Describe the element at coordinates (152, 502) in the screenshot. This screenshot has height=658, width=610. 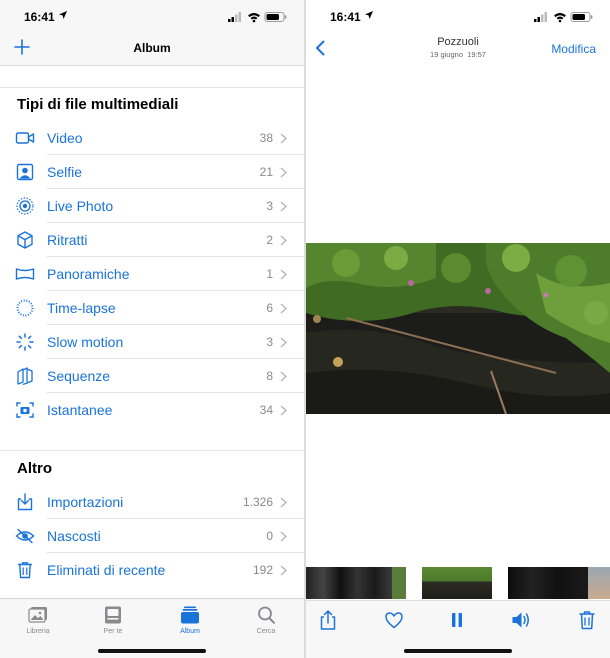
I see `album-row-imports: Importazioni 1.326` at that location.